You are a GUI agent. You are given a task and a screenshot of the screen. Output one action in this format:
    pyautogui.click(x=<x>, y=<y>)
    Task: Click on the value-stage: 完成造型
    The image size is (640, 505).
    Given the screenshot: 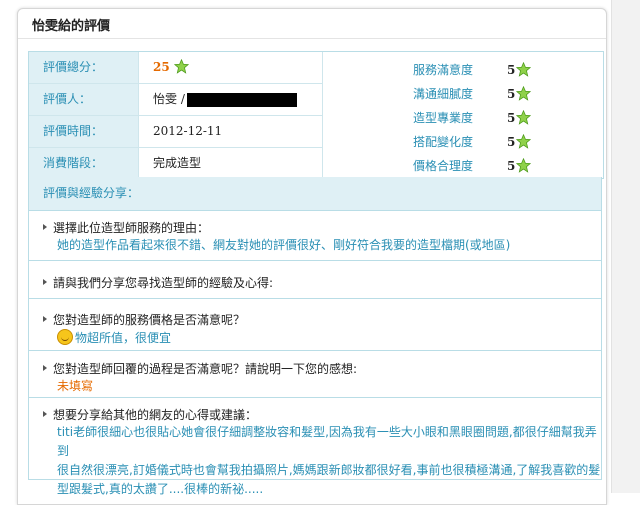 What is the action you would take?
    pyautogui.click(x=177, y=163)
    